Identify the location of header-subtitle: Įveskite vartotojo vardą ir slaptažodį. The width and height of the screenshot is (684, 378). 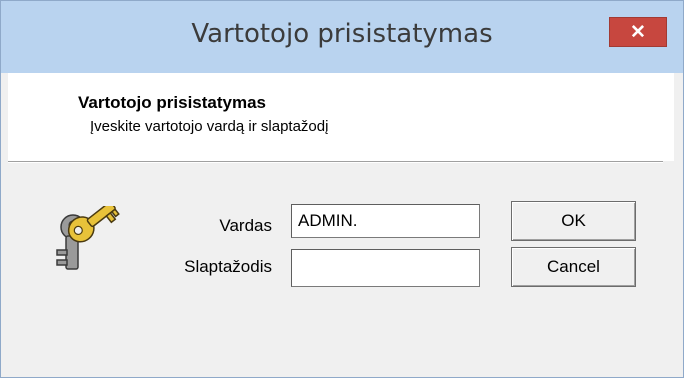
(209, 126).